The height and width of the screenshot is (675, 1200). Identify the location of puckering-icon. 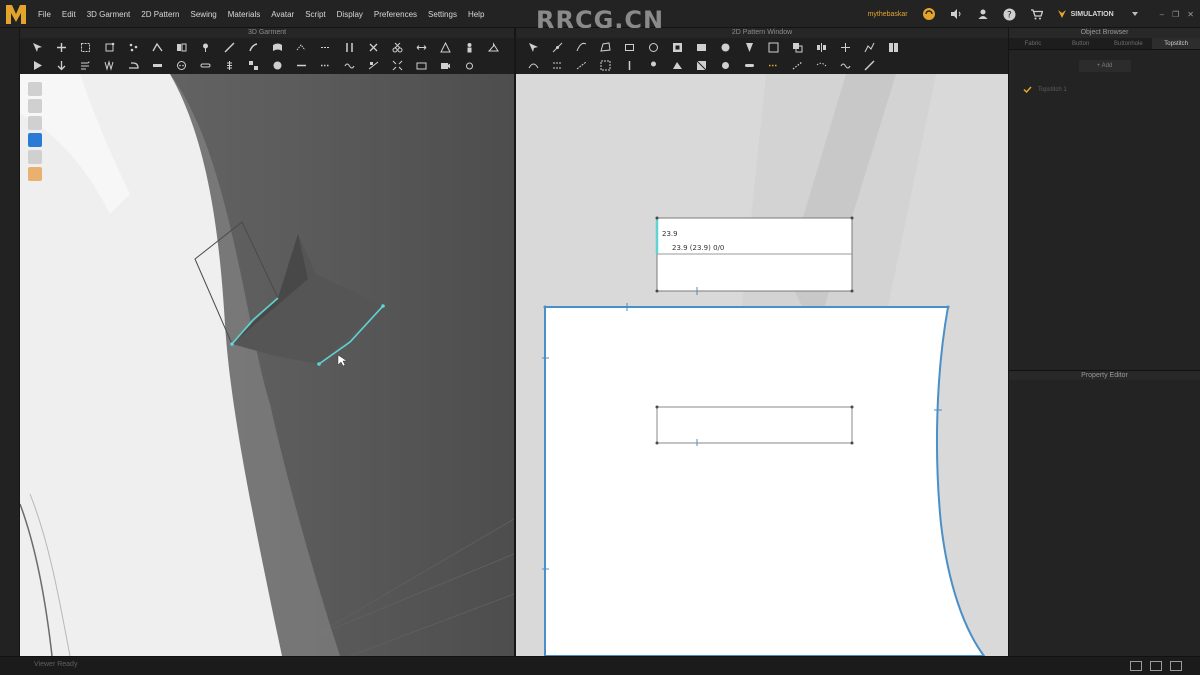
(349, 65).